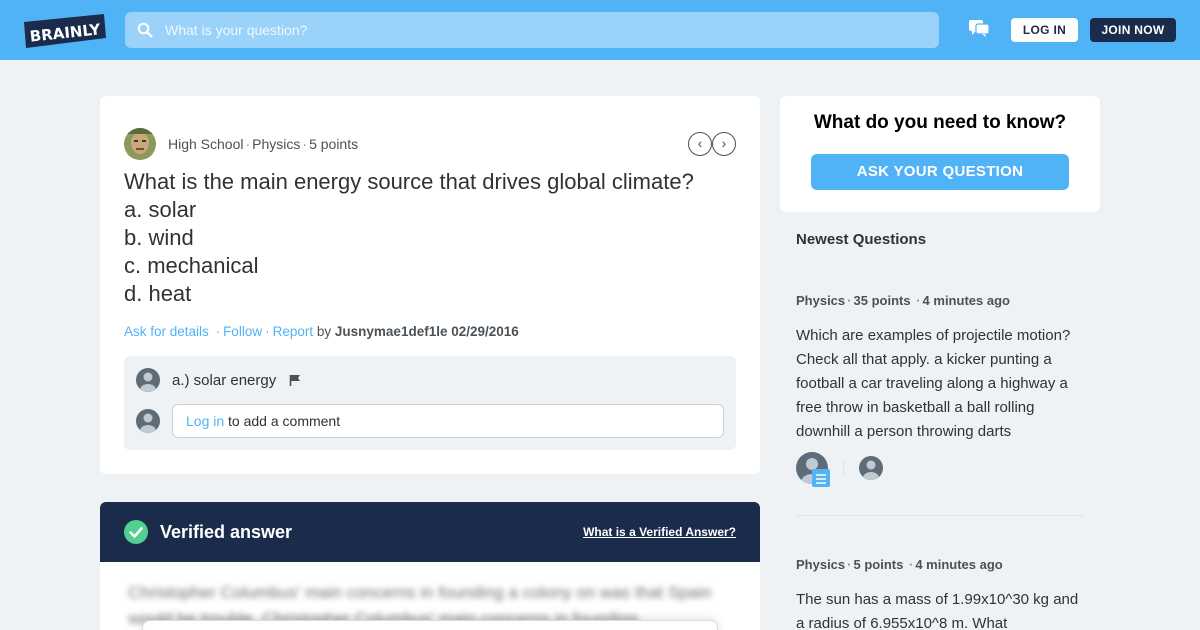 The image size is (1200, 630). Describe the element at coordinates (236, 30) in the screenshot. I see `search-input: What is your question?` at that location.